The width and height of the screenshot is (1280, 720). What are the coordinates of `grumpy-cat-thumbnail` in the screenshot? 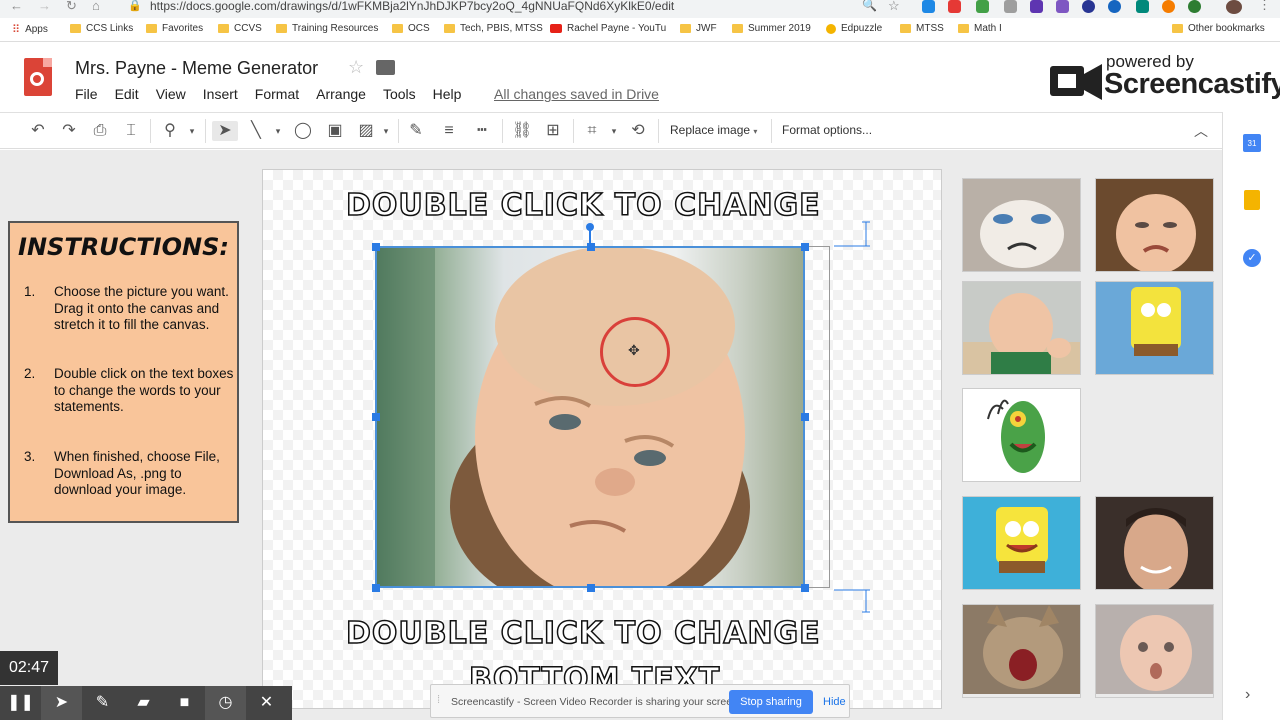 It's located at (1021, 225).